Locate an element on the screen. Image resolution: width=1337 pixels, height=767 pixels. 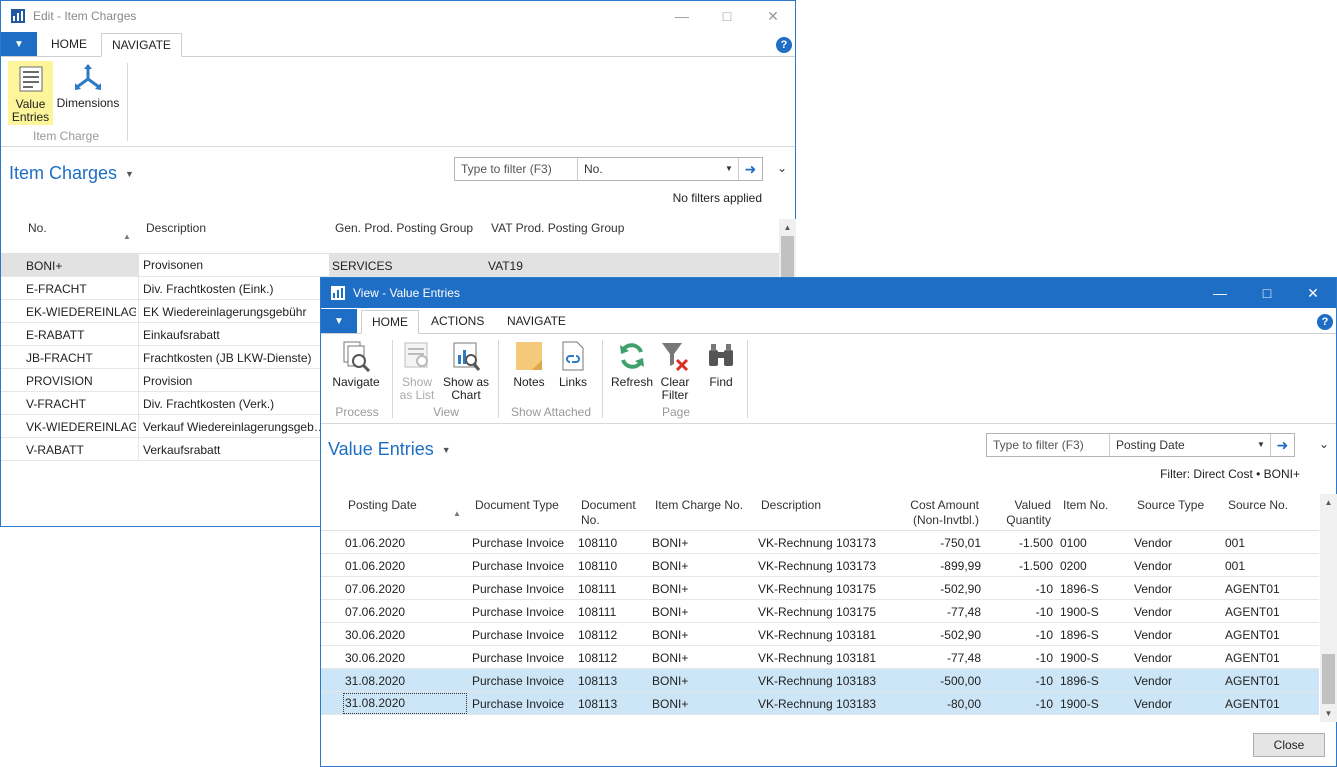
expand-chevron-icon-2: ⌄ is located at coordinates (1324, 444).